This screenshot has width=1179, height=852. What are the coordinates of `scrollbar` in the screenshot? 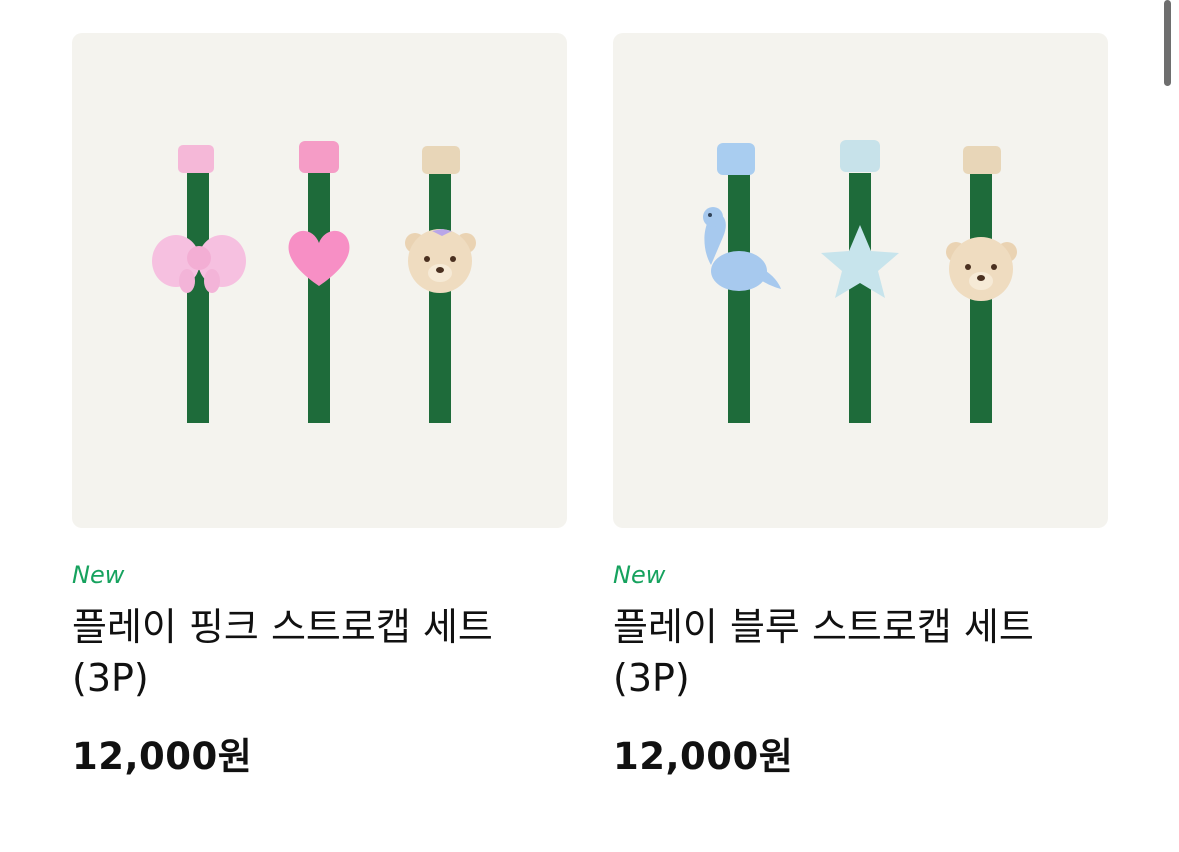 It's located at (1167, 43).